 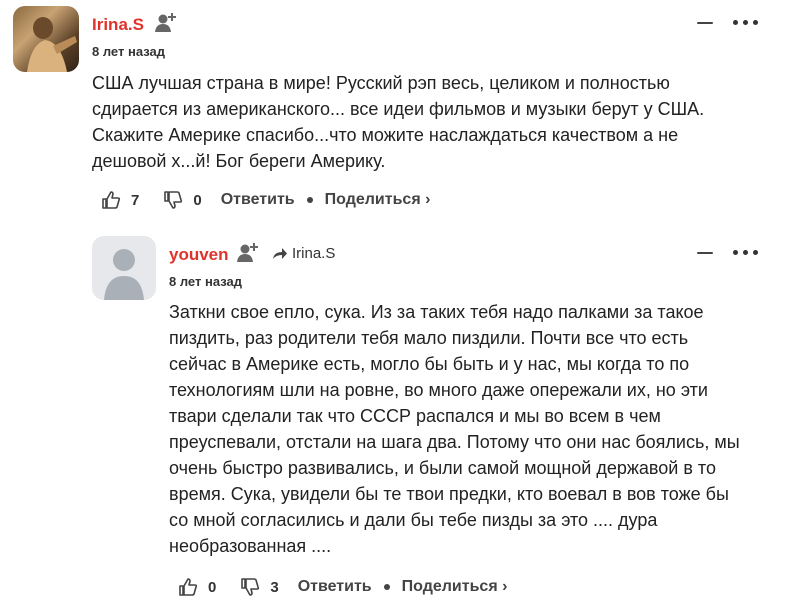 What do you see at coordinates (197, 200) in the screenshot?
I see `dislike-count: 0` at bounding box center [197, 200].